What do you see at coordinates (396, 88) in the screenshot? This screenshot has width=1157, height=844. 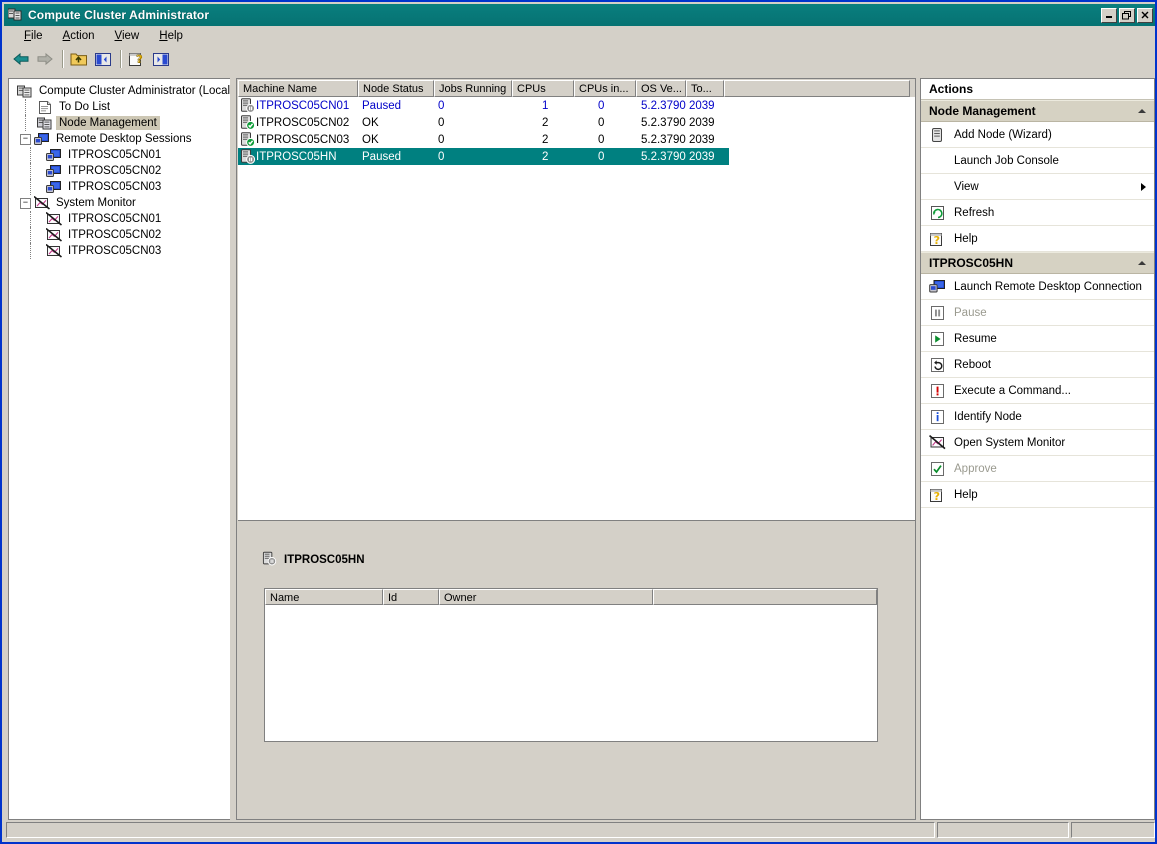 I see `column-header-node-status: Node Status` at bounding box center [396, 88].